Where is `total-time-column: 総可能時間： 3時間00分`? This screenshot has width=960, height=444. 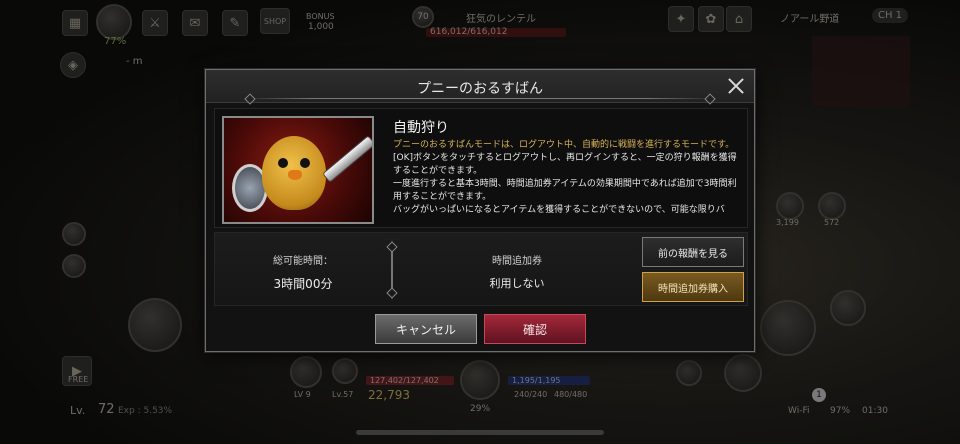
total-time-column: 総可能時間： 3時間00分 is located at coordinates (303, 270).